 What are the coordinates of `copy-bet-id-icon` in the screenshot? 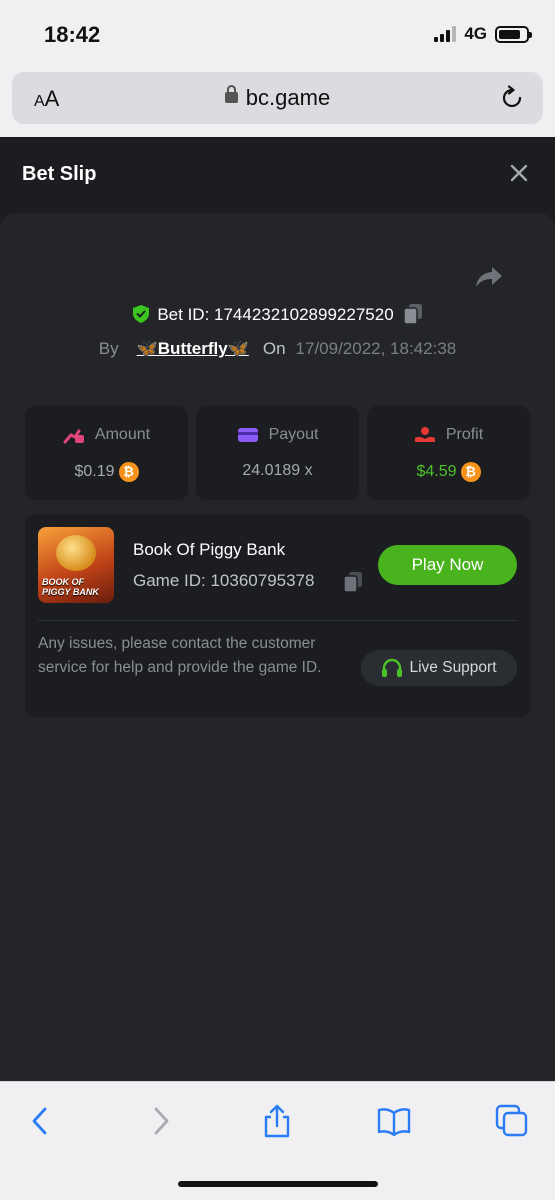 It's located at (412, 313).